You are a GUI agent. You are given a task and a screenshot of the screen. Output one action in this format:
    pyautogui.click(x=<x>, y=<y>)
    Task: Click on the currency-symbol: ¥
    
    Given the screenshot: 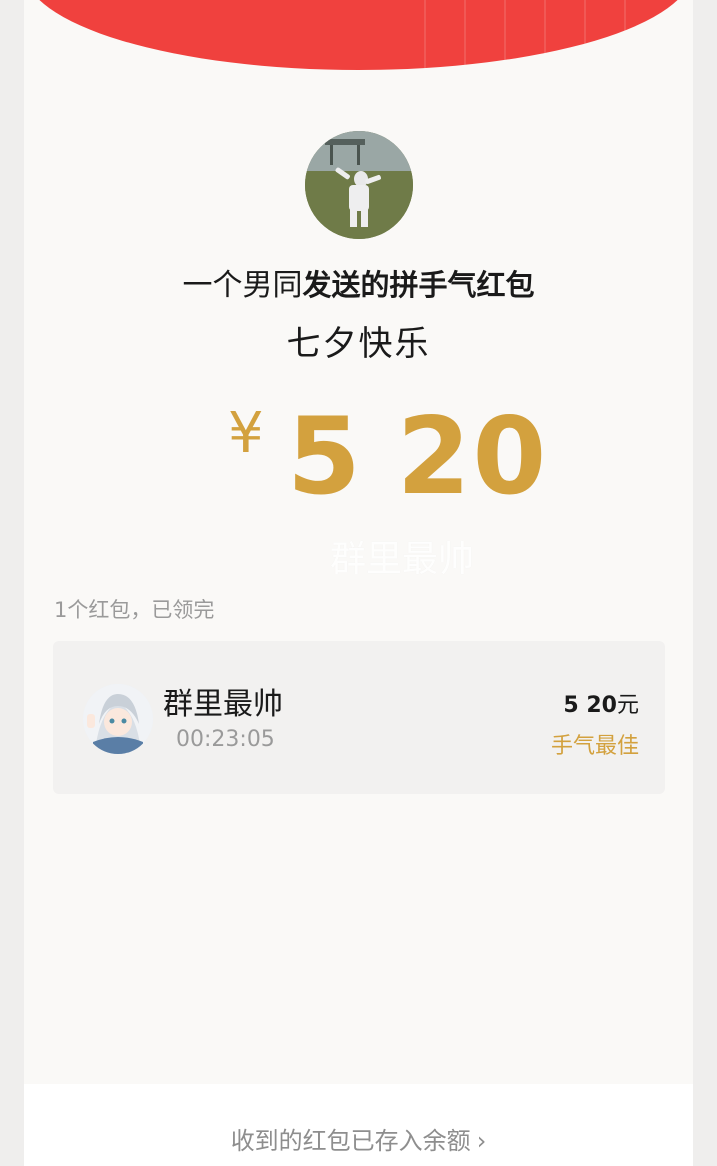 What is the action you would take?
    pyautogui.click(x=246, y=433)
    